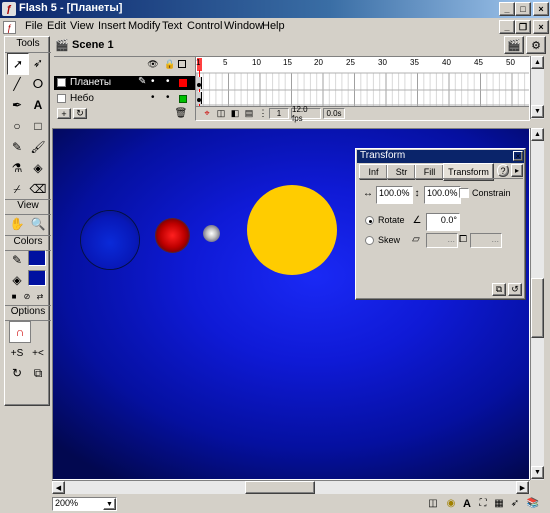 The width and height of the screenshot is (550, 513). Describe the element at coordinates (523, 27) in the screenshot. I see `doc-restore-button: ❐` at that location.